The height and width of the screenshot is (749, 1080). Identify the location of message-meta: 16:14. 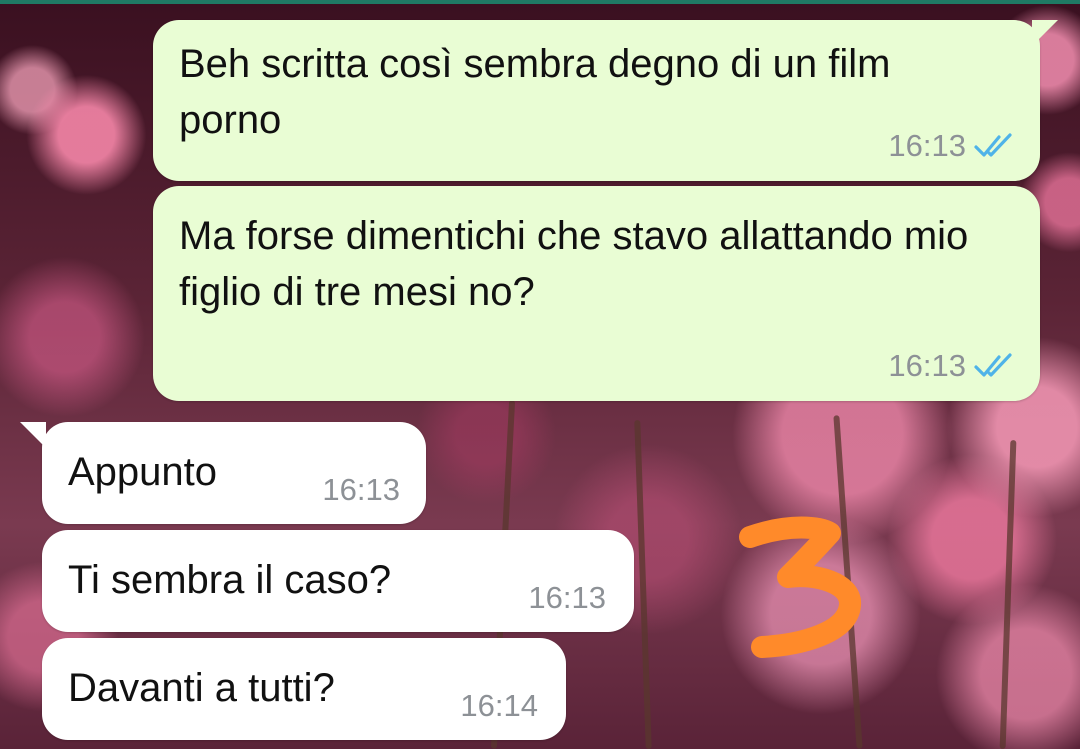
(499, 706).